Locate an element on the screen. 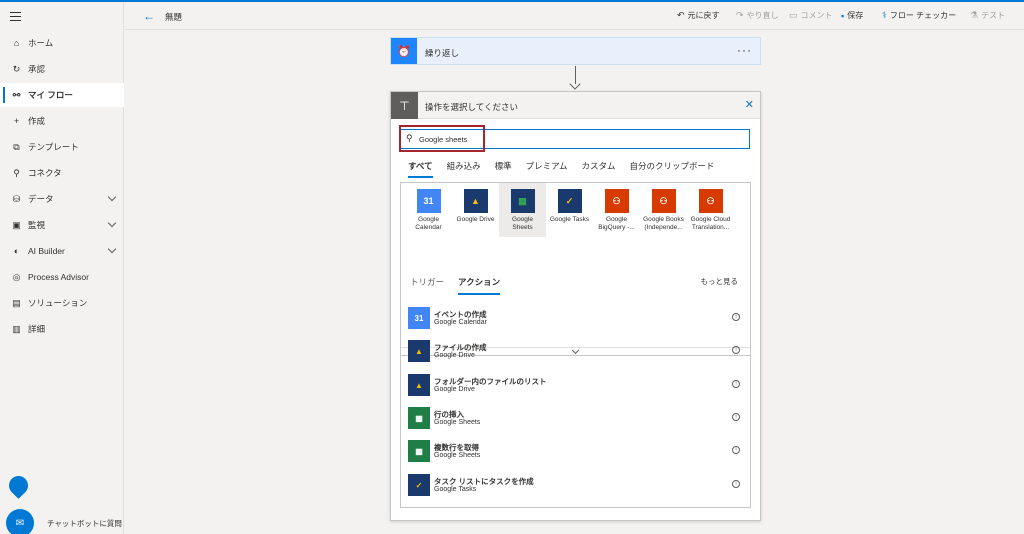  sidebar-item-data: ⛁ データ is located at coordinates (62, 199).